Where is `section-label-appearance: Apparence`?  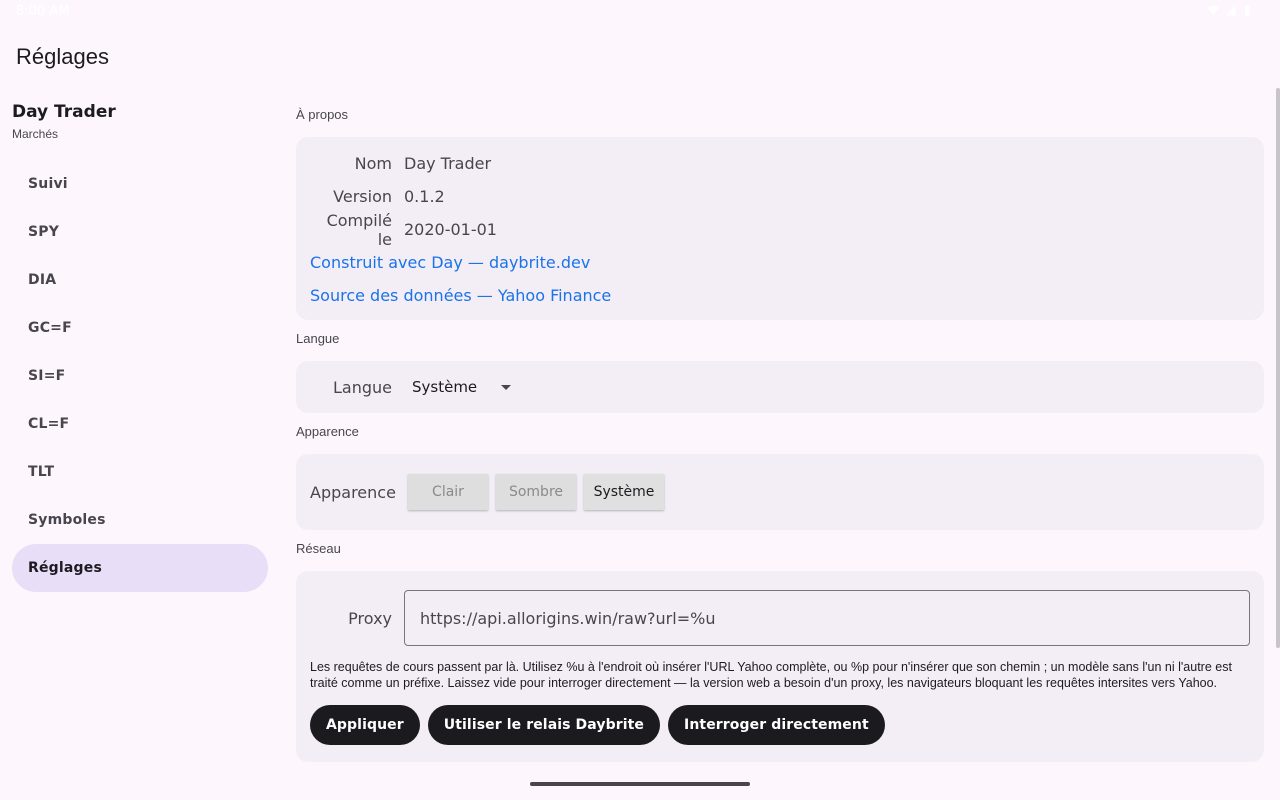 section-label-appearance: Apparence is located at coordinates (327, 431).